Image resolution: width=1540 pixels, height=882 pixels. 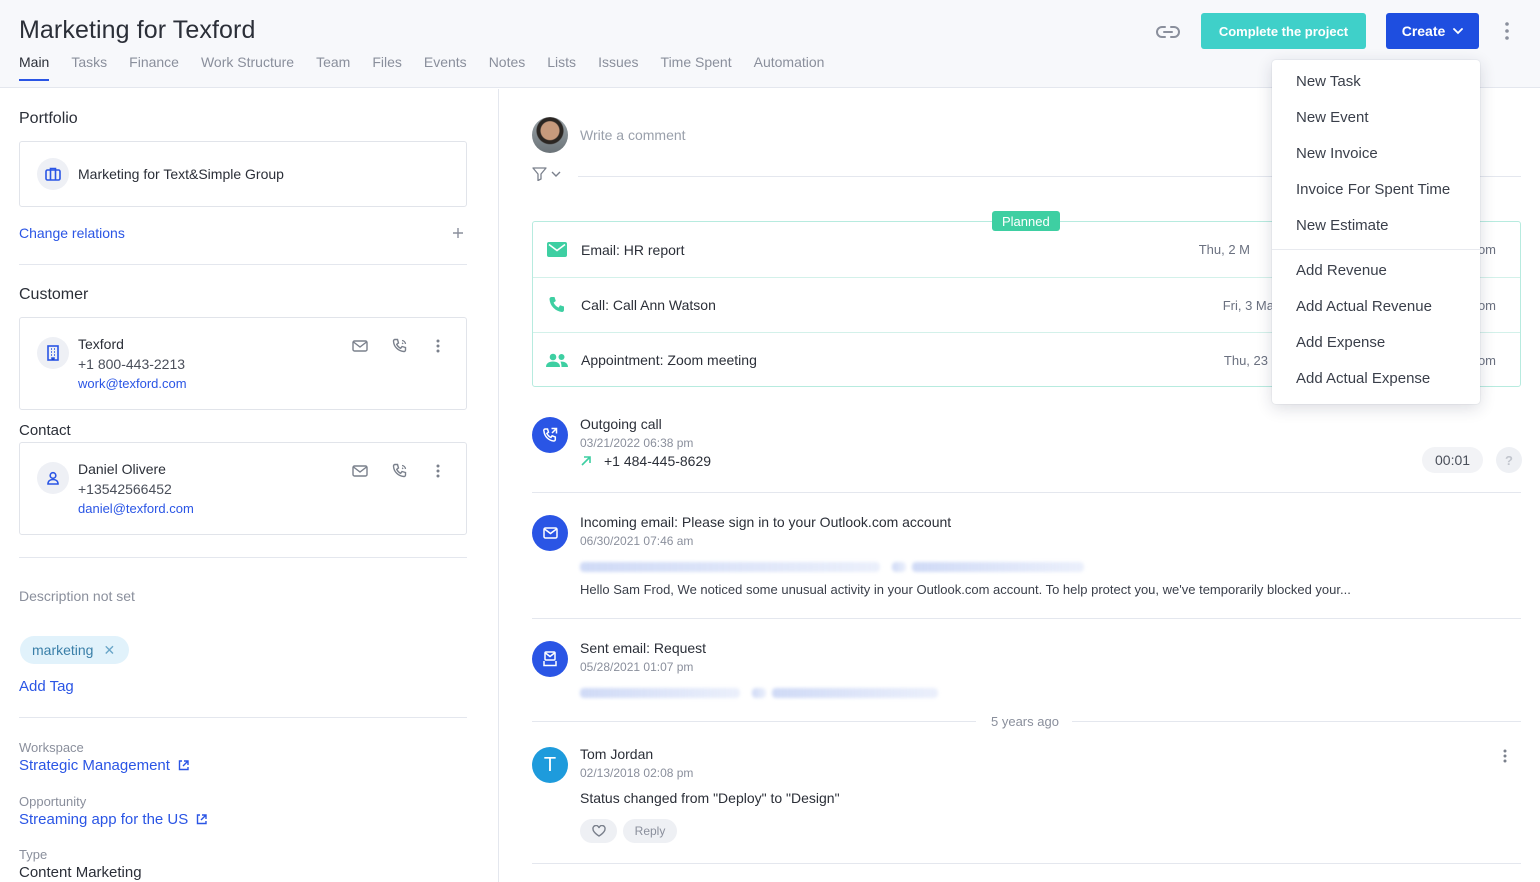 What do you see at coordinates (53, 353) in the screenshot?
I see `building-icon` at bounding box center [53, 353].